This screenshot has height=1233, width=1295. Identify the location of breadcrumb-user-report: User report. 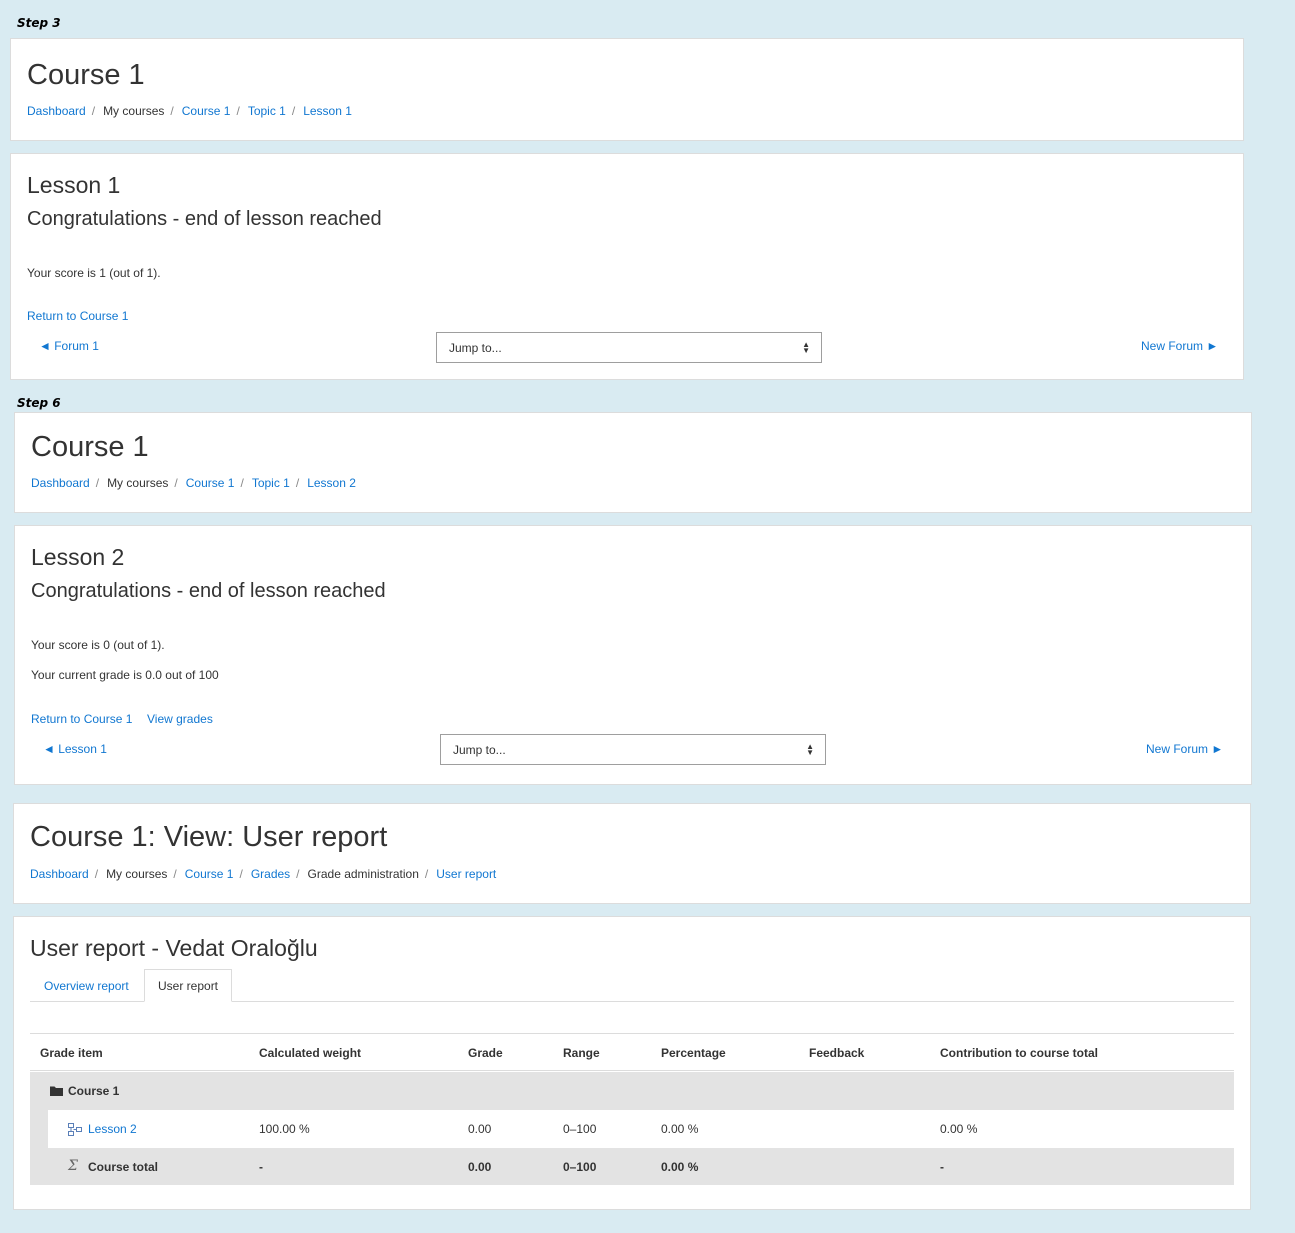
(466, 874).